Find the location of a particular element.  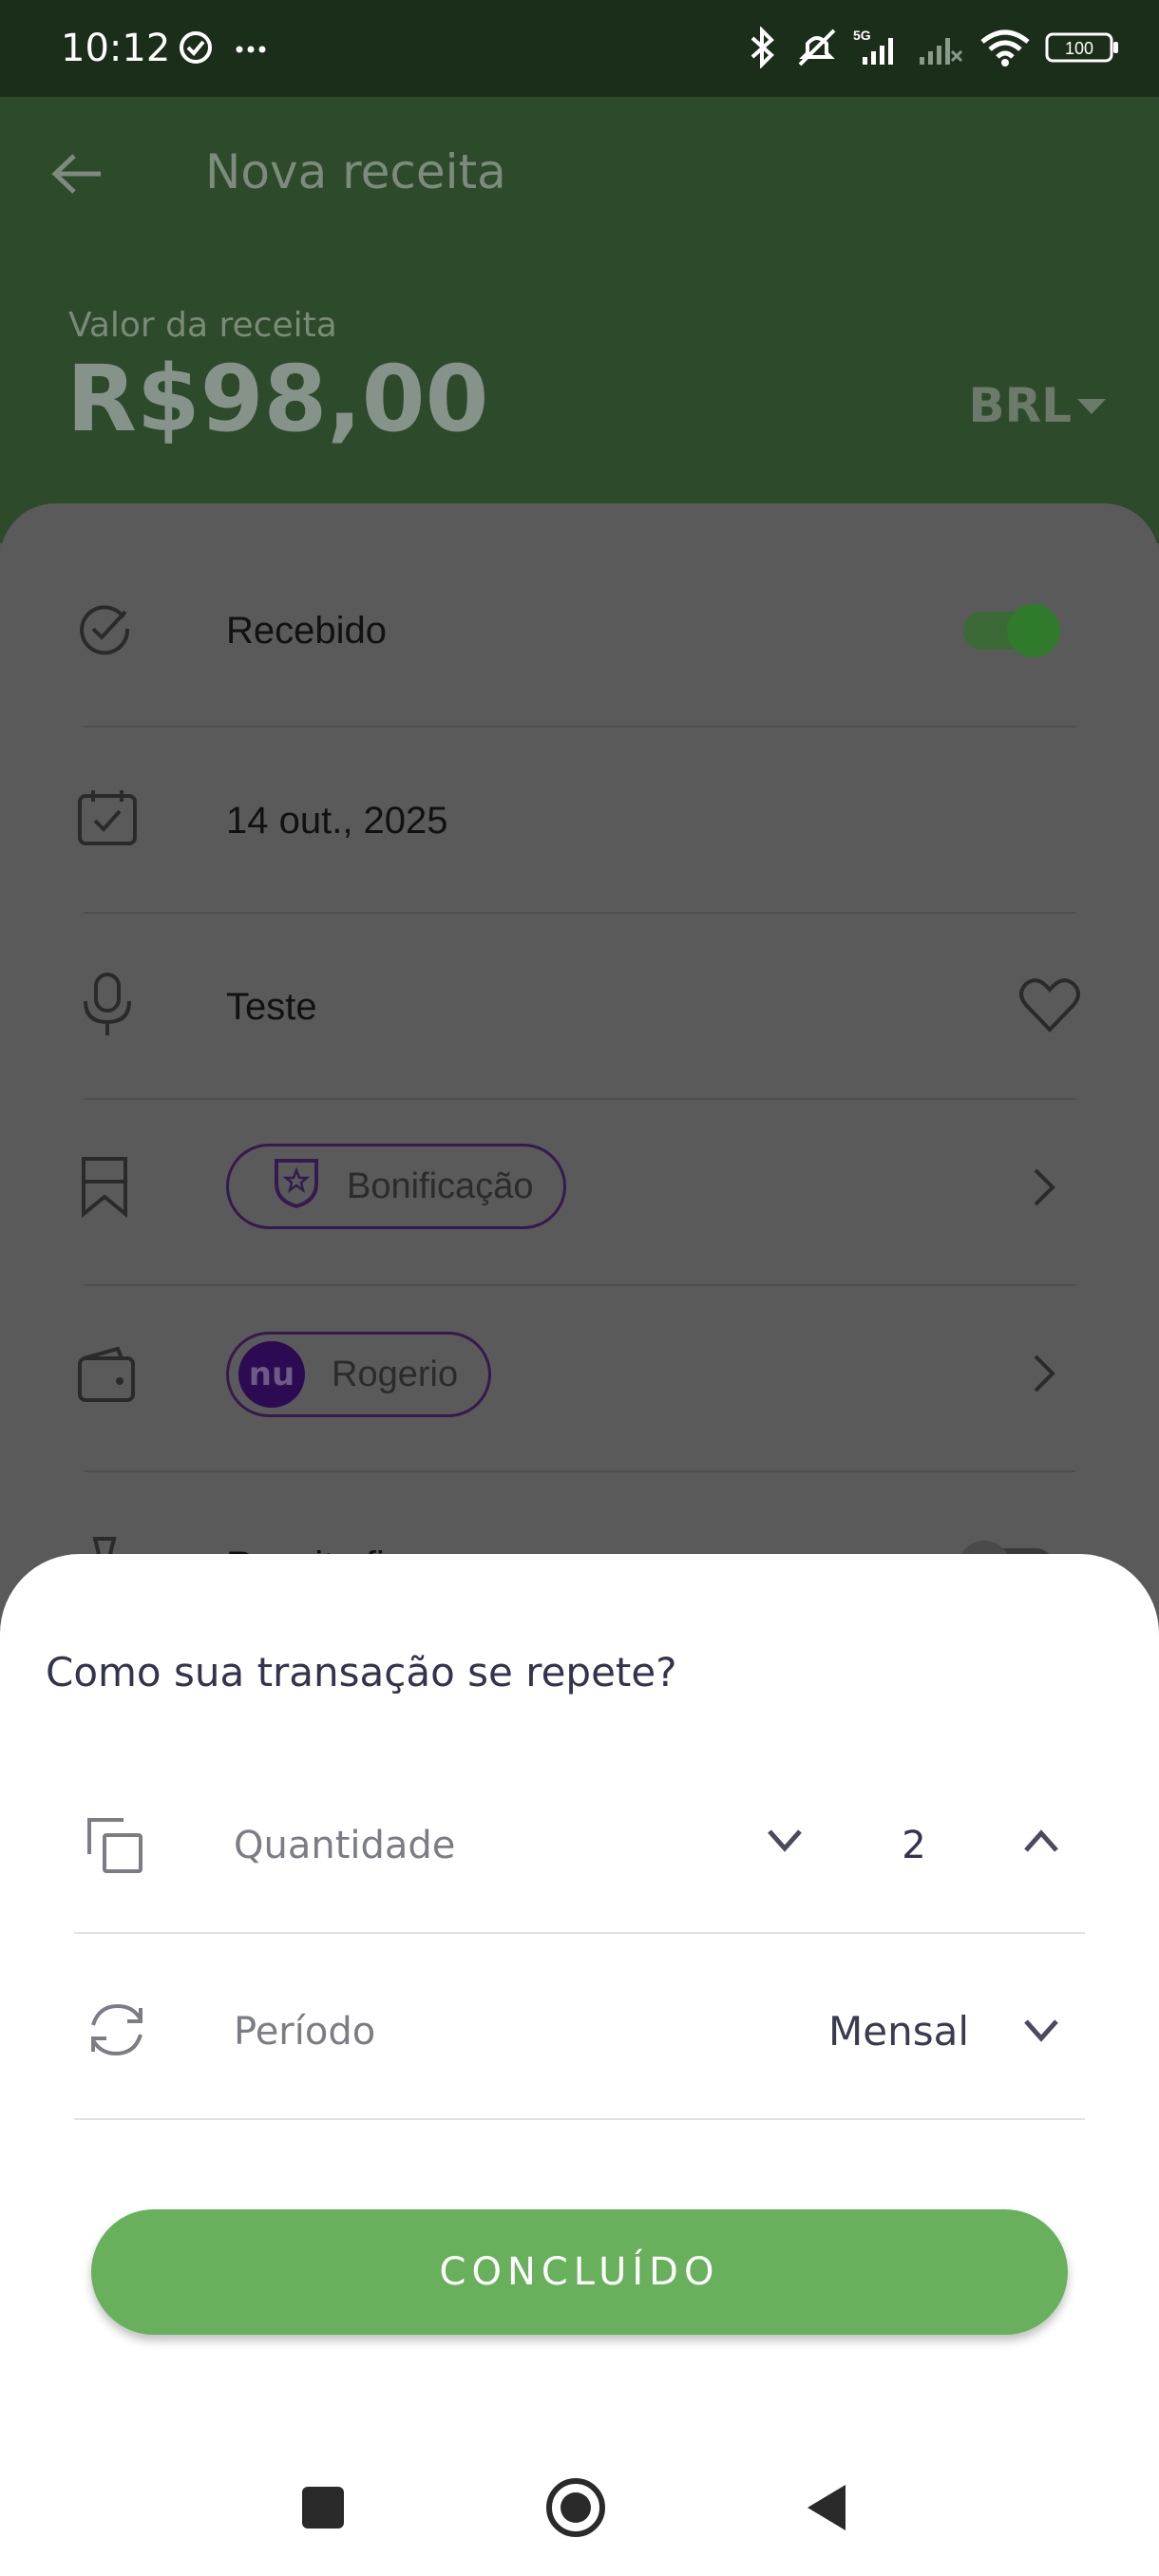

account-label: Rogerio is located at coordinates (395, 1374).